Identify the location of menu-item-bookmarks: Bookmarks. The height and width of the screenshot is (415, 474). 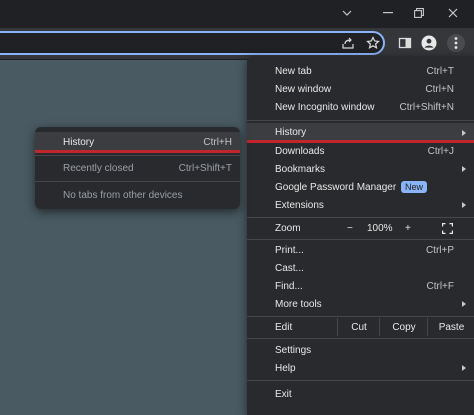
(360, 169).